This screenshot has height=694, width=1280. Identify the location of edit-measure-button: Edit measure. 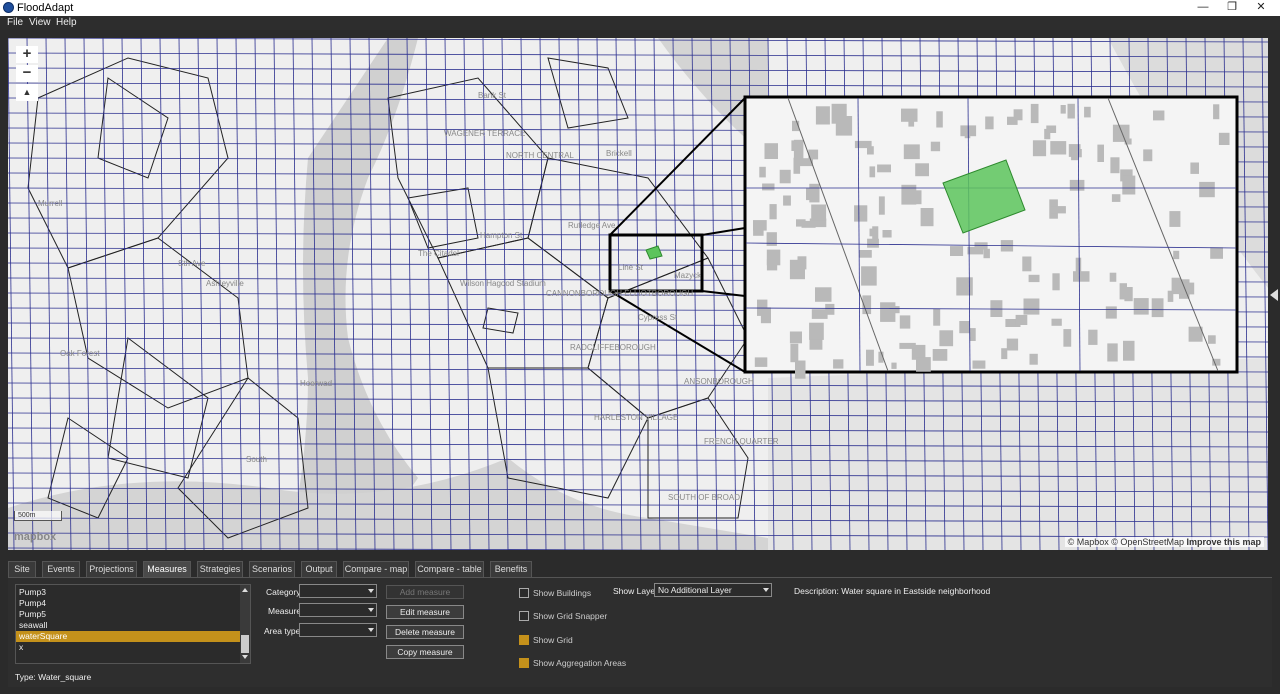
(425, 612).